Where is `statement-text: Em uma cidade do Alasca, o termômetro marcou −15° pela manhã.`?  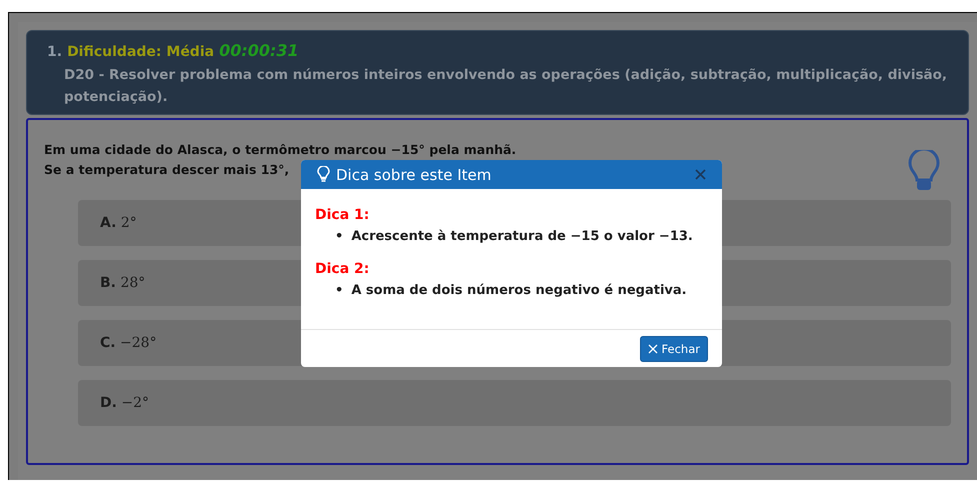 statement-text: Em uma cidade do Alasca, o termômetro marcou −15° pela manhã. is located at coordinates (280, 150).